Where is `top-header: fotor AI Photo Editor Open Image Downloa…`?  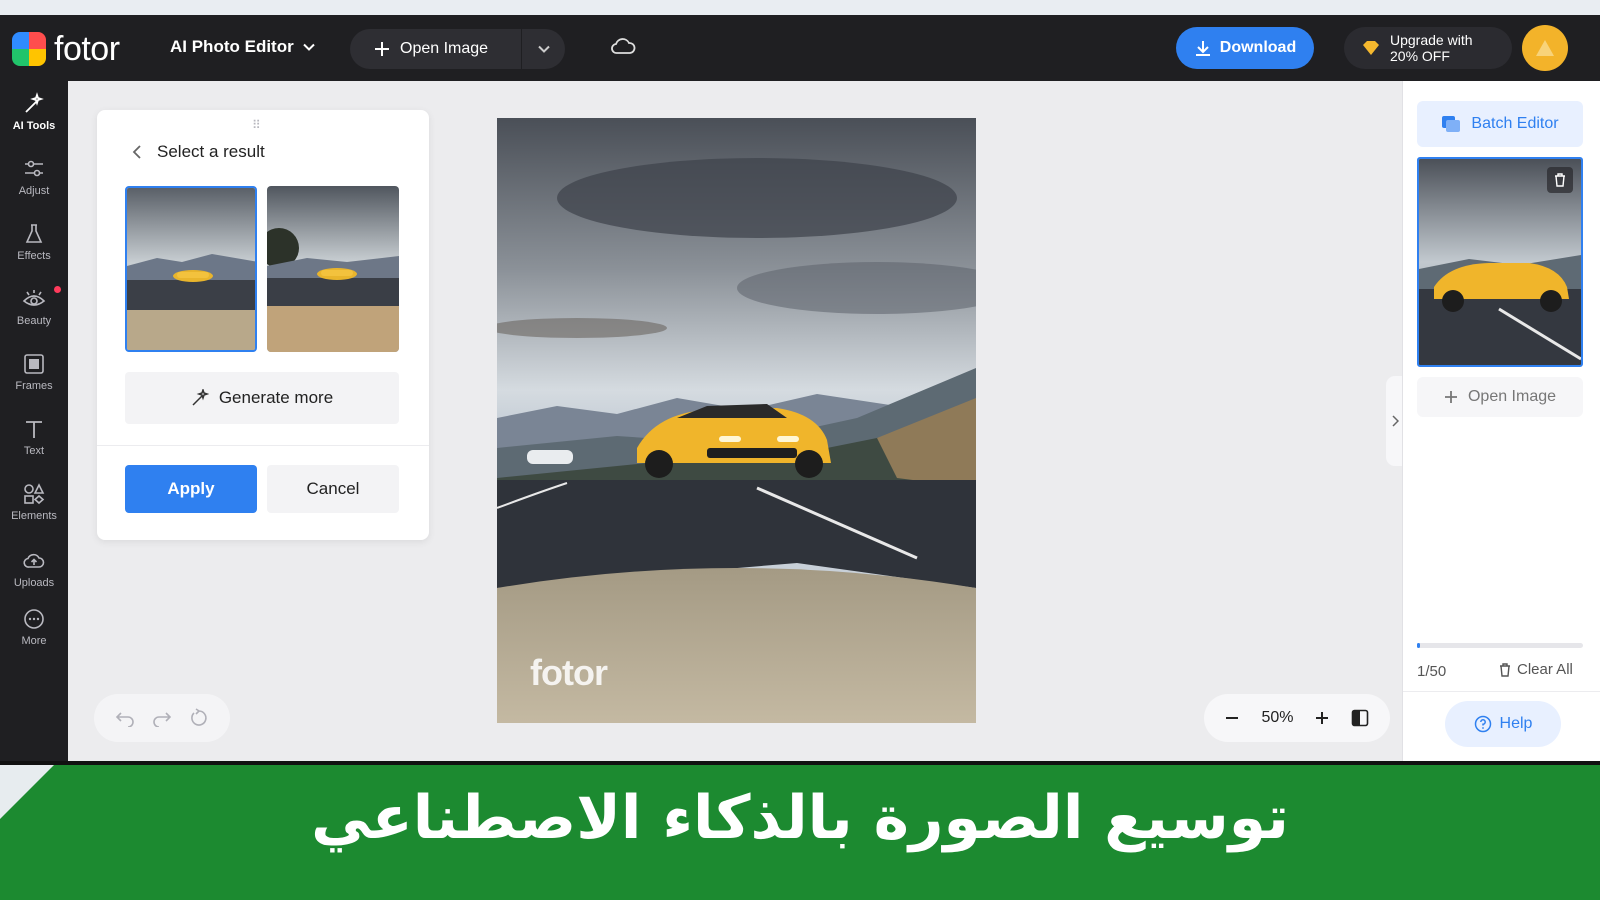 top-header: fotor AI Photo Editor Open Image Downloa… is located at coordinates (800, 48).